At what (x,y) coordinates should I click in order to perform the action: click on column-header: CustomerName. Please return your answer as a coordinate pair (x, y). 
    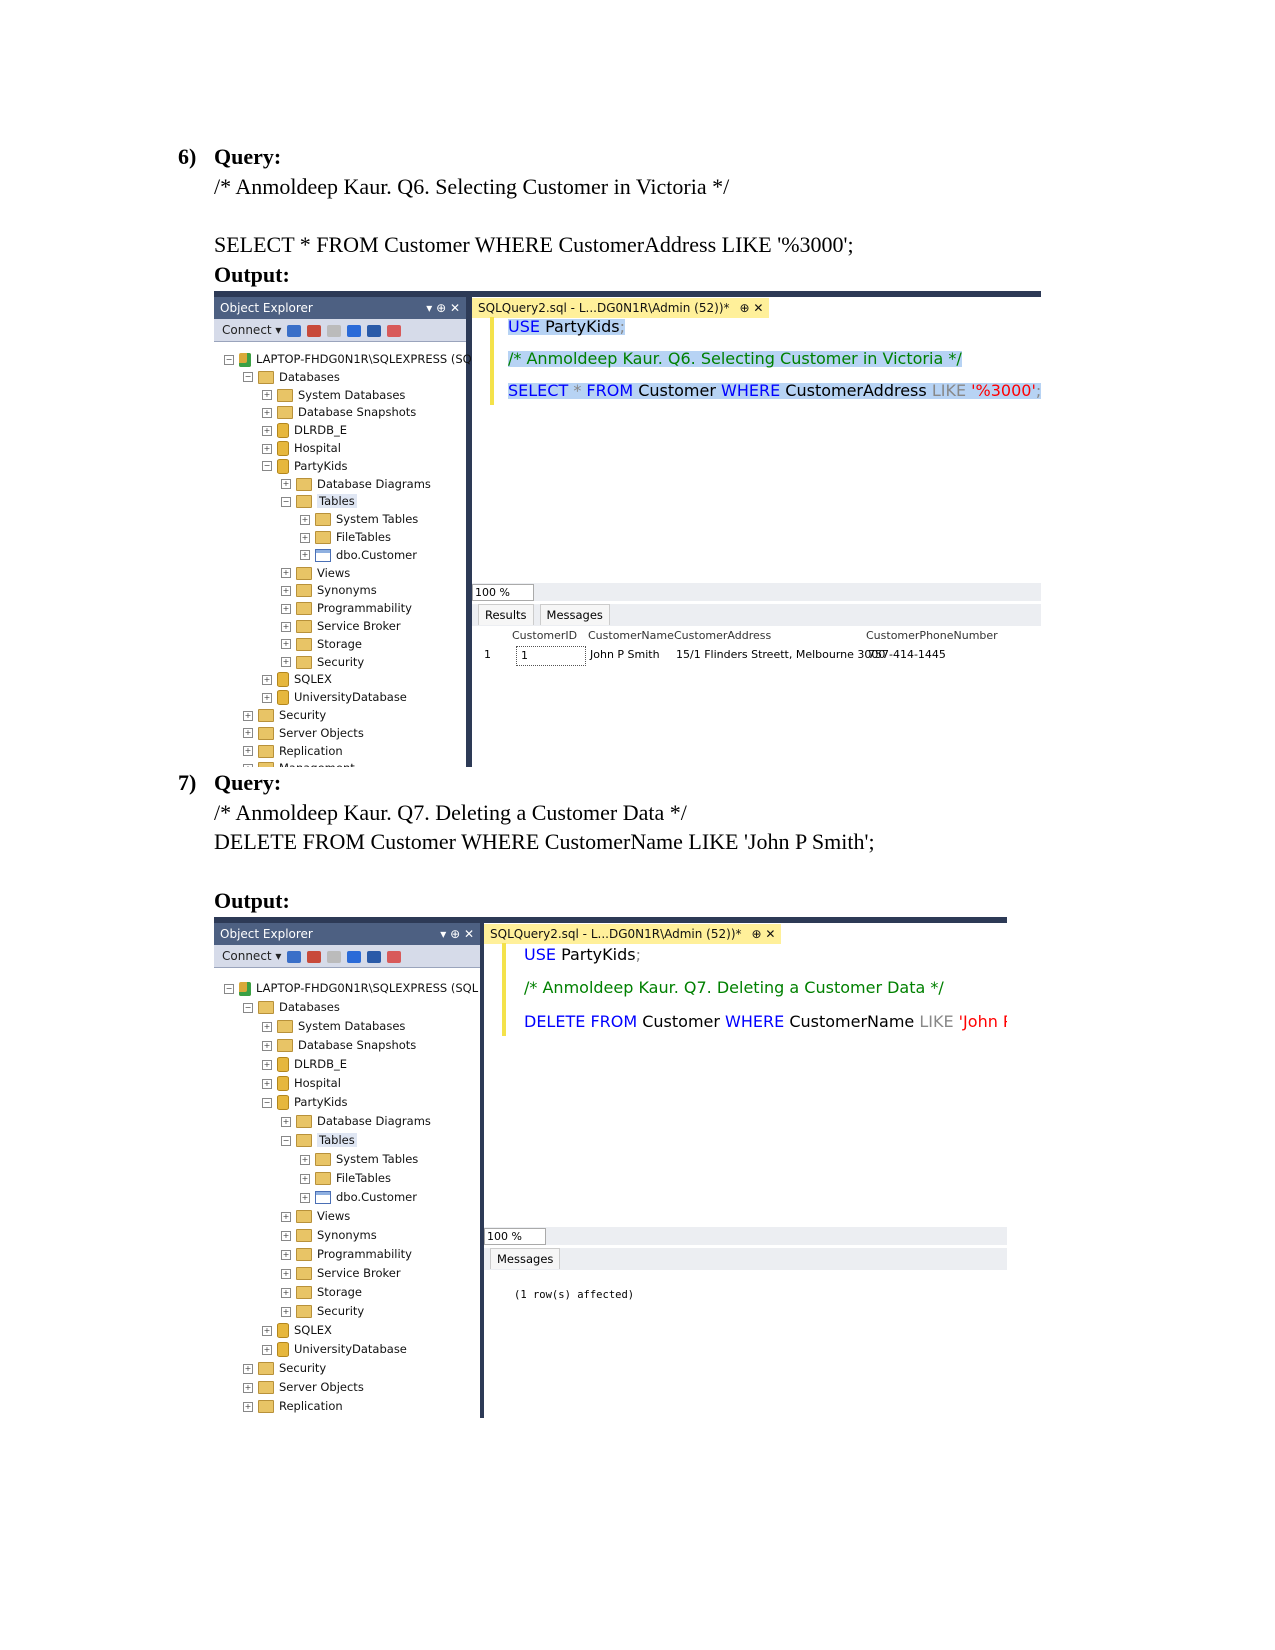
    Looking at the image, I should click on (631, 636).